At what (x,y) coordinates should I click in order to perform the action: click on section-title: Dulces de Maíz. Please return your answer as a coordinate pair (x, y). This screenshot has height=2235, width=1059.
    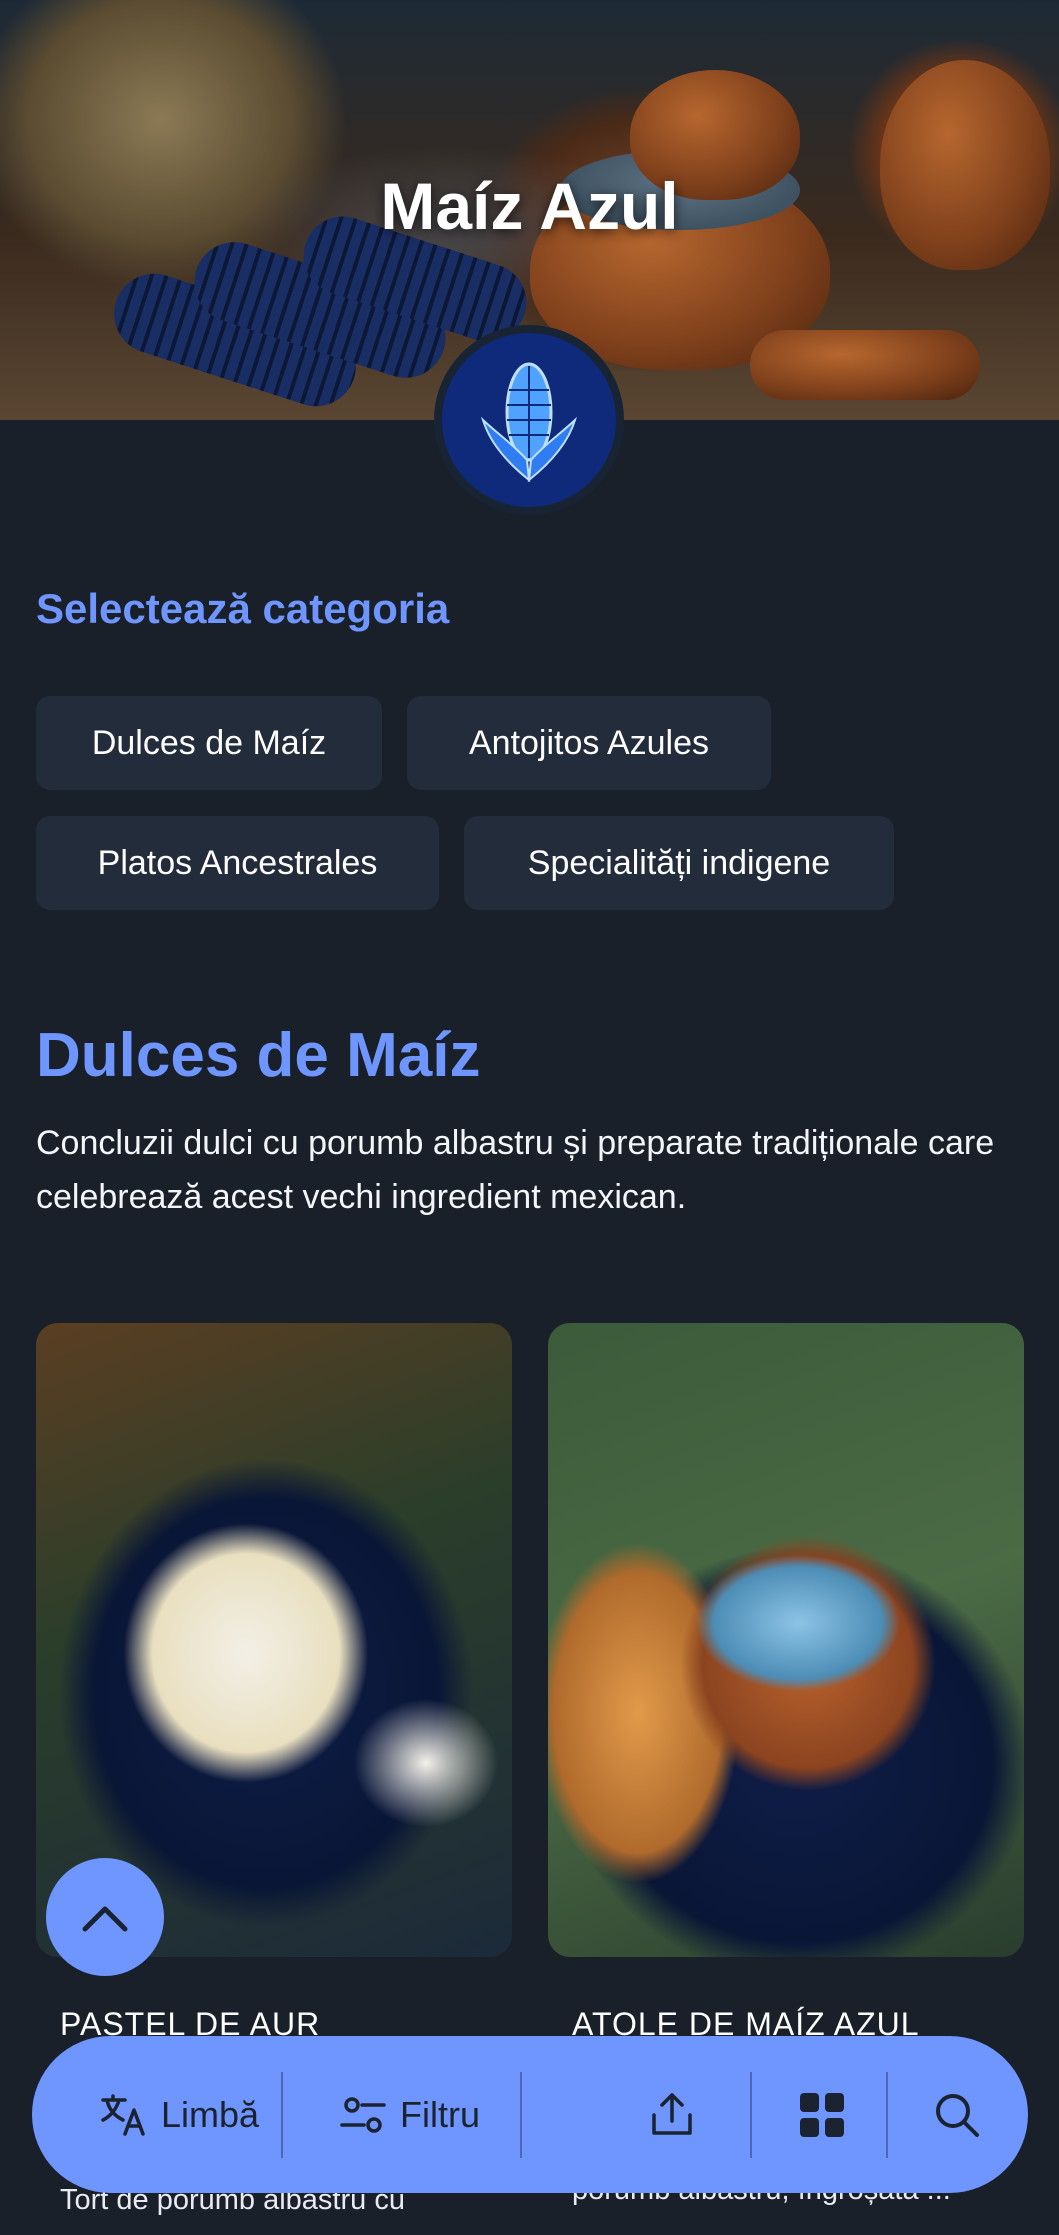
    Looking at the image, I should click on (258, 1055).